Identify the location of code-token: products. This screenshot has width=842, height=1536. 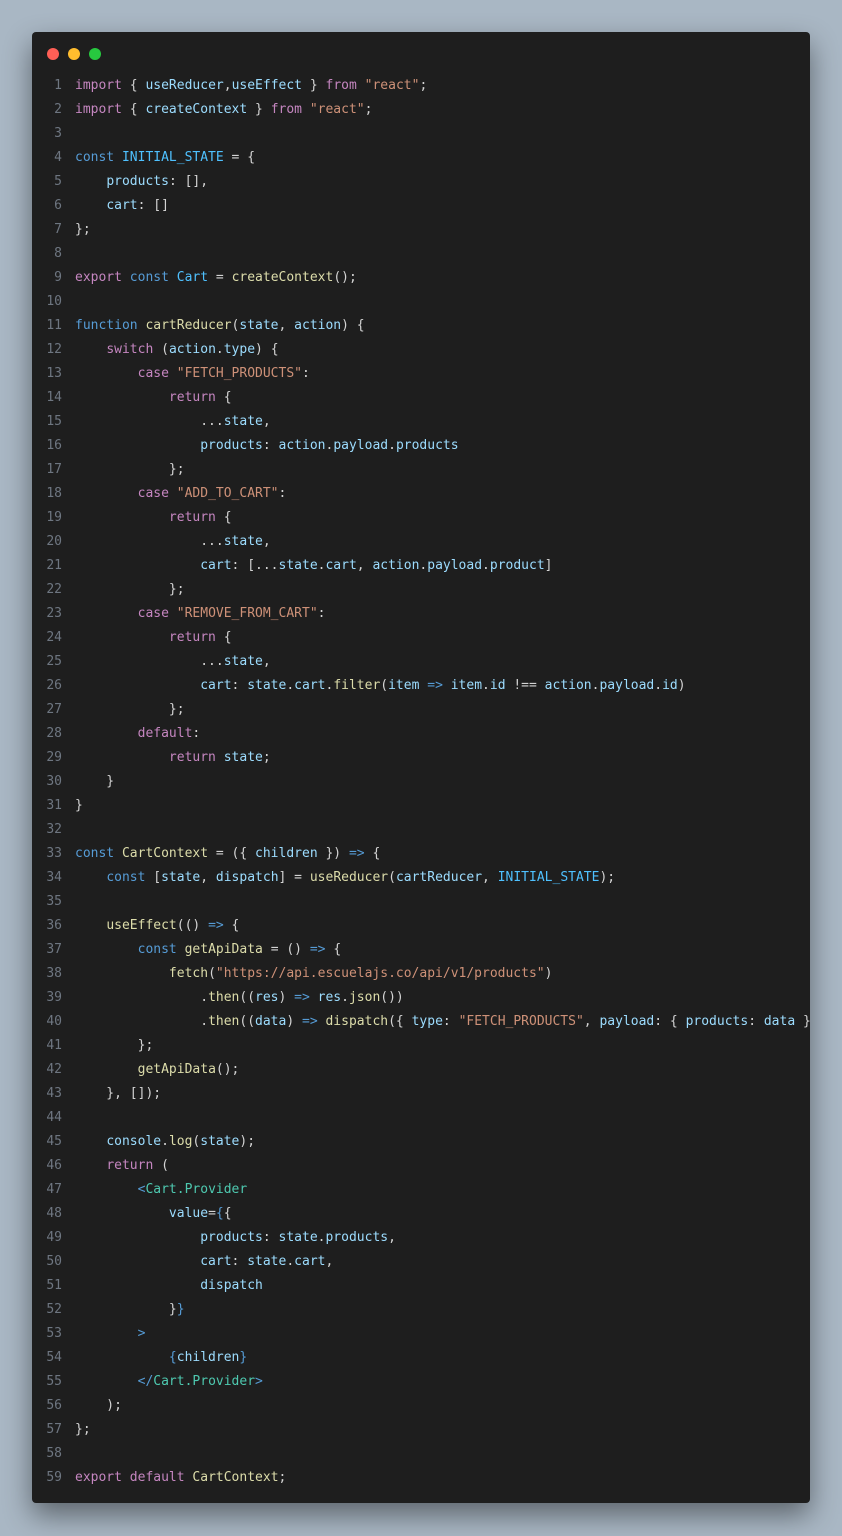
(427, 445).